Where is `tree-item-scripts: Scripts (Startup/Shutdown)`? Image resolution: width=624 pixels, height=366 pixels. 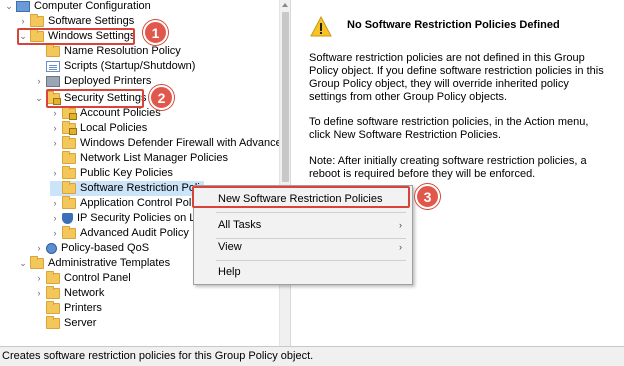
tree-item-scripts: Scripts (Startup/Shutdown) is located at coordinates (114, 66).